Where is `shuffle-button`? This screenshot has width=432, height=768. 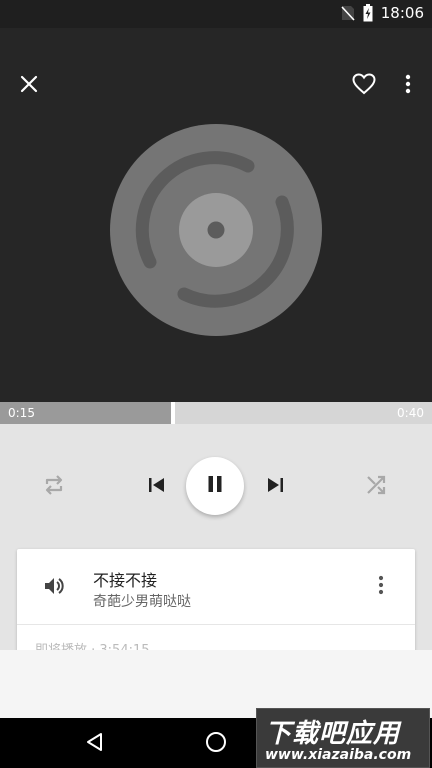 shuffle-button is located at coordinates (377, 487).